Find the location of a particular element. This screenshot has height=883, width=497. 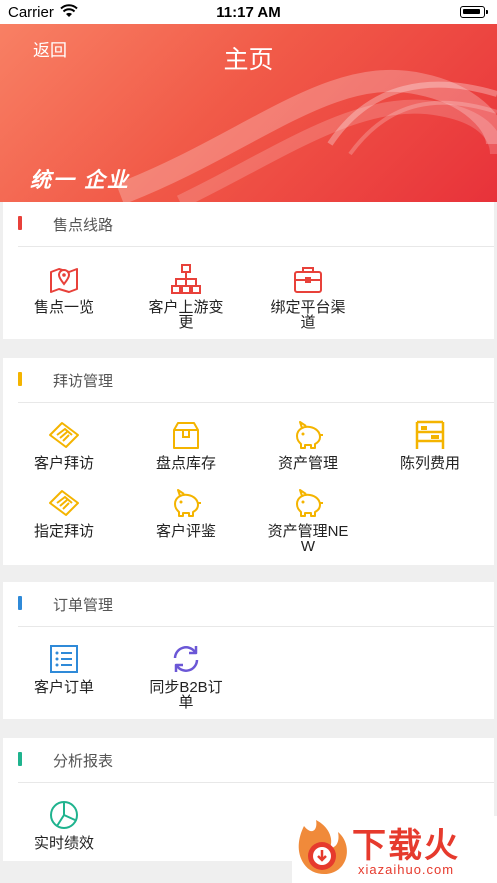

menu-item-label: 售点一览 is located at coordinates (63, 307).